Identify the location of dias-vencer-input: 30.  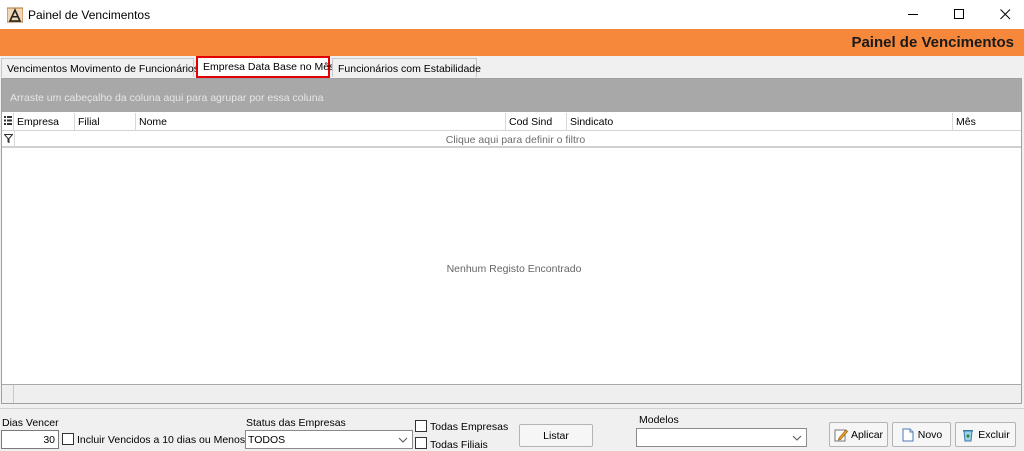
(30, 439).